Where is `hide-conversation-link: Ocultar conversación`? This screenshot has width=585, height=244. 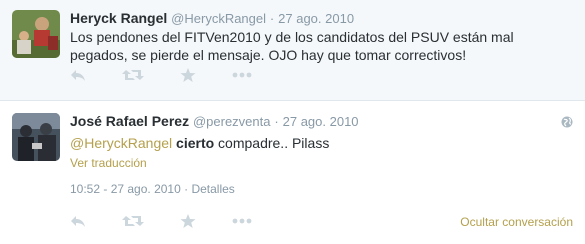
hide-conversation-link: Ocultar conversación is located at coordinates (516, 222).